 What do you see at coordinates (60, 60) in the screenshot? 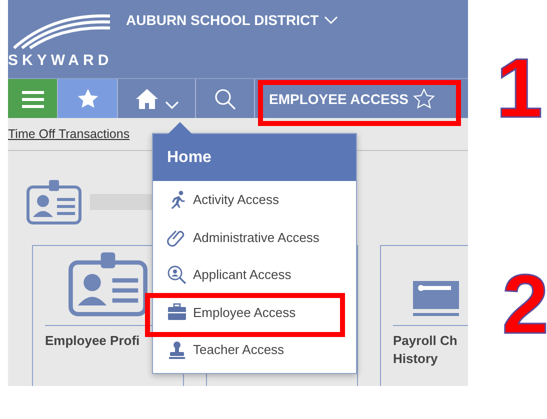
I see `logo-text: SKYWARD` at bounding box center [60, 60].